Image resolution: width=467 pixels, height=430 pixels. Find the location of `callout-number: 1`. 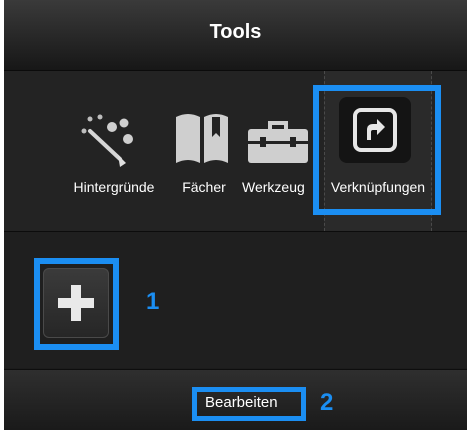

callout-number: 1 is located at coordinates (153, 301).